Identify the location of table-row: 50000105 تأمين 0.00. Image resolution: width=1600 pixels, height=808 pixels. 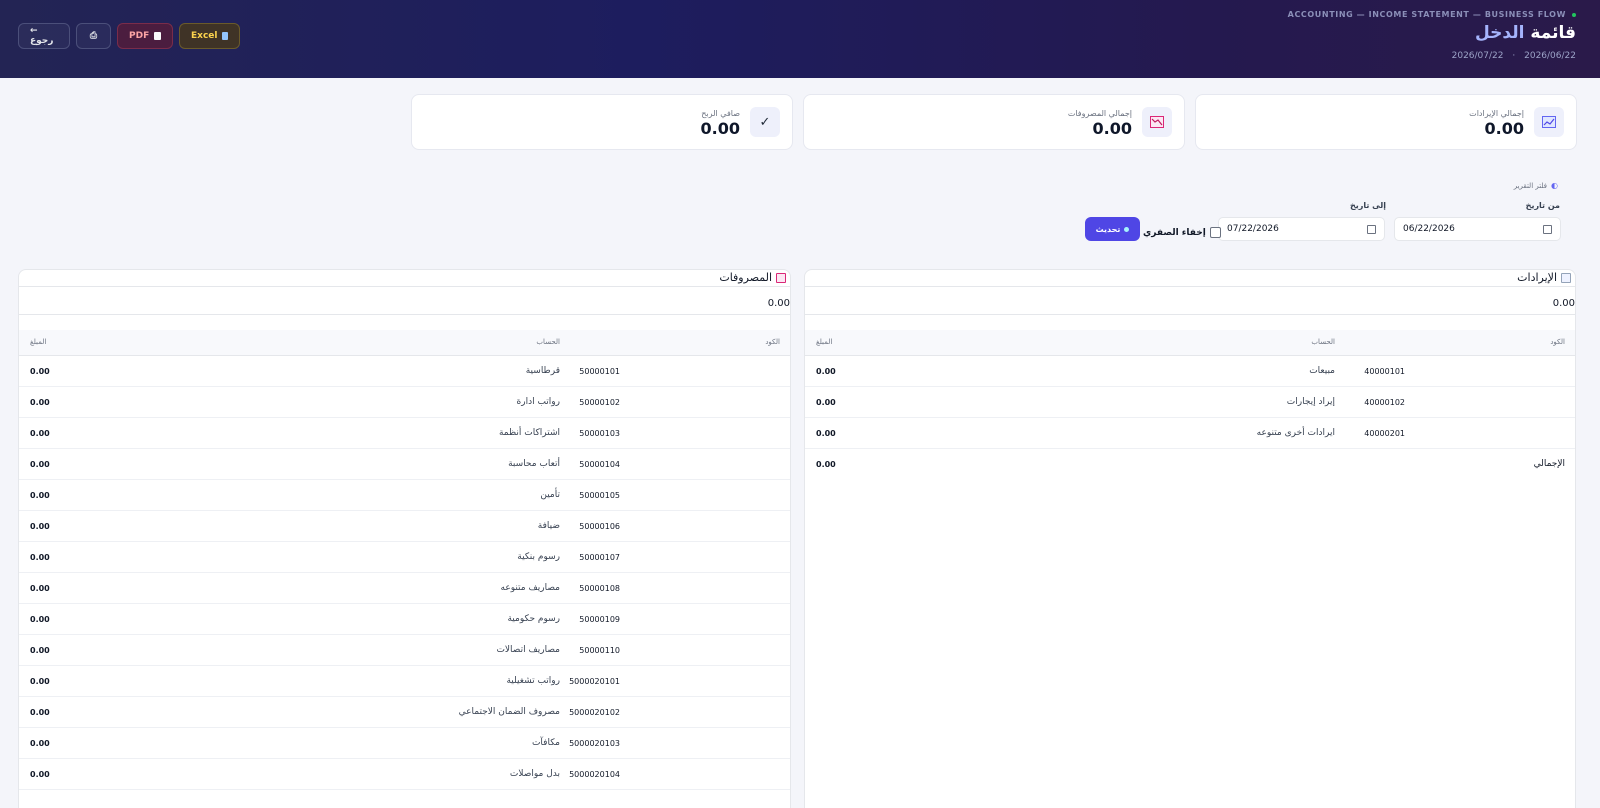
(404, 495).